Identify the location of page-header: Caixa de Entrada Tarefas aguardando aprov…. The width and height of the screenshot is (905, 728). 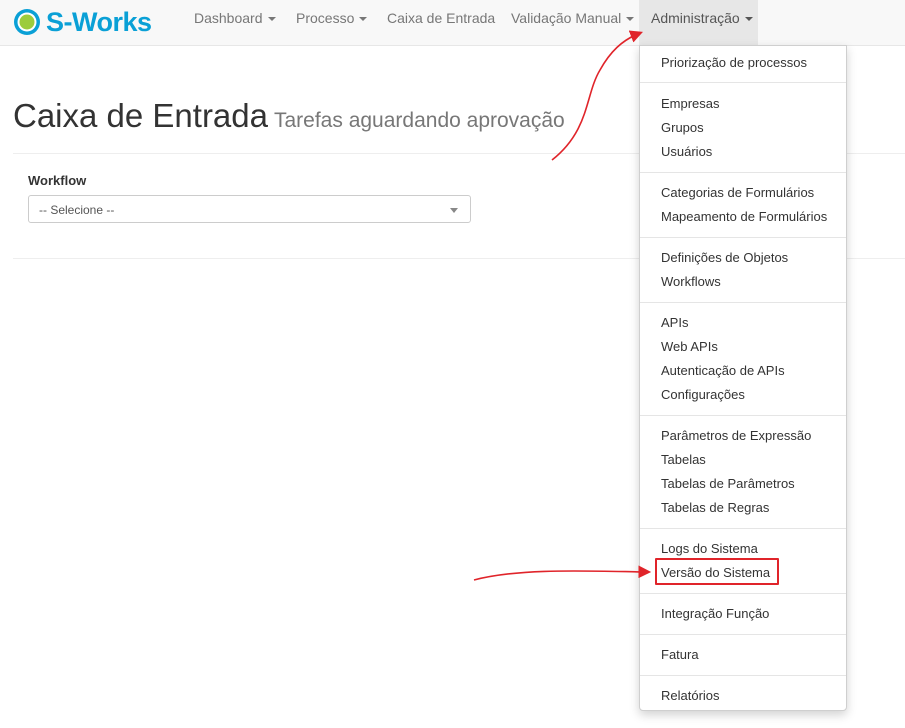
(289, 116).